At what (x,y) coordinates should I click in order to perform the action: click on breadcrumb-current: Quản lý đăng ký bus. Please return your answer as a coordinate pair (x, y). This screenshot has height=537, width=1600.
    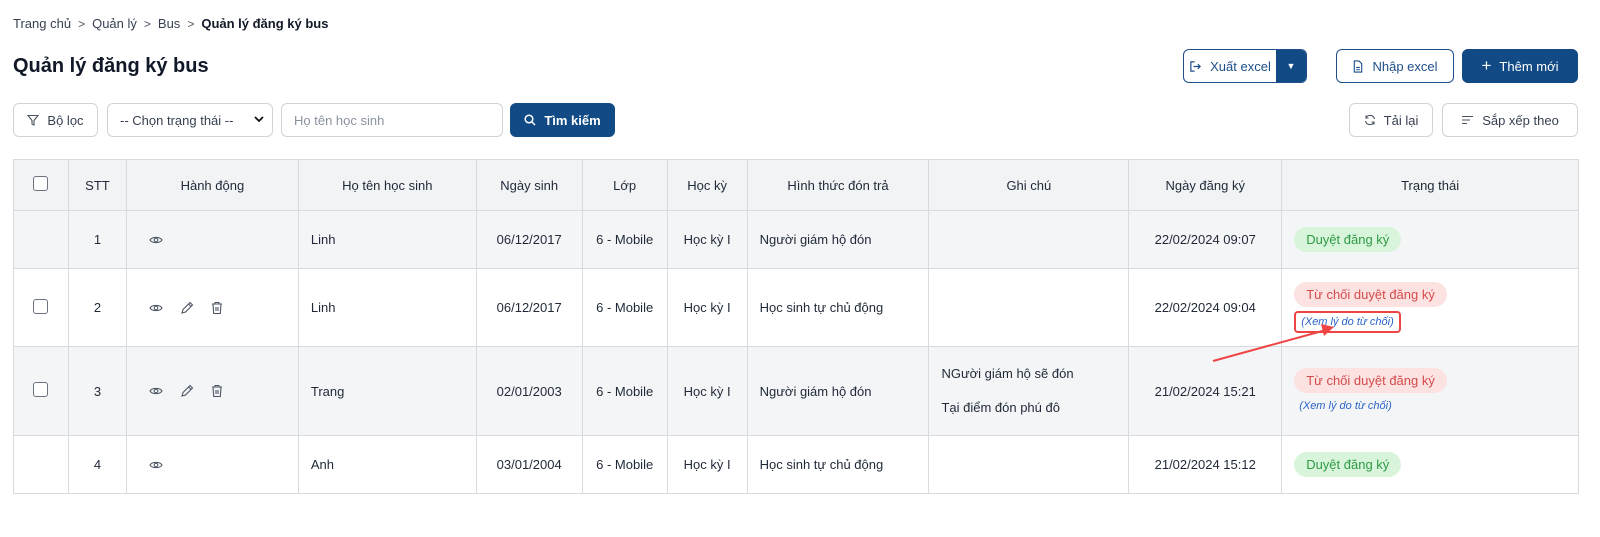
    Looking at the image, I should click on (265, 23).